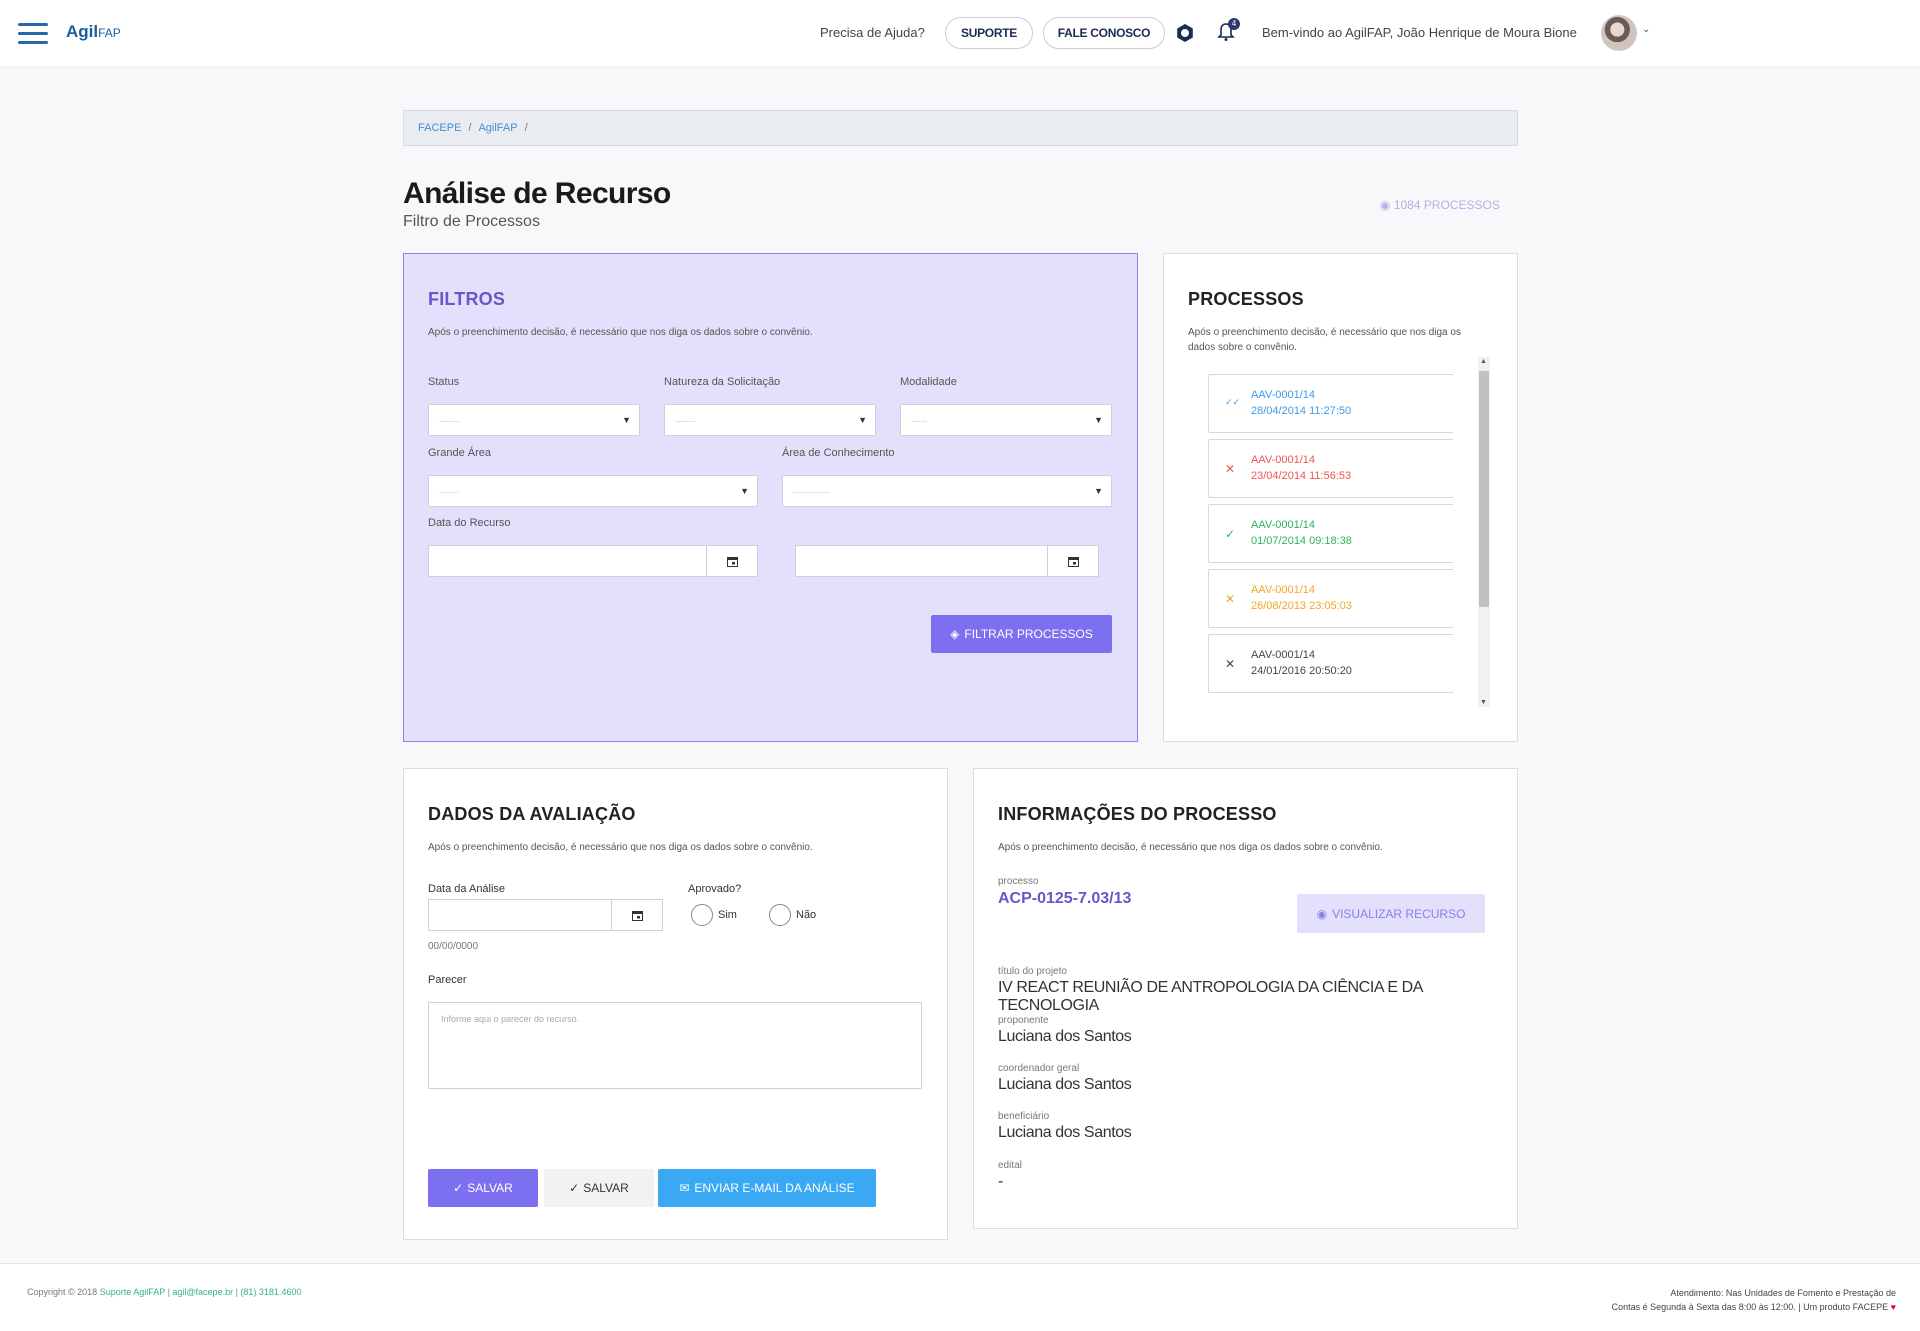 This screenshot has width=1920, height=1331. Describe the element at coordinates (767, 1188) in the screenshot. I see `send-email-button: ✉ ENVIAR E-MAIL DA ANÁLISE` at that location.